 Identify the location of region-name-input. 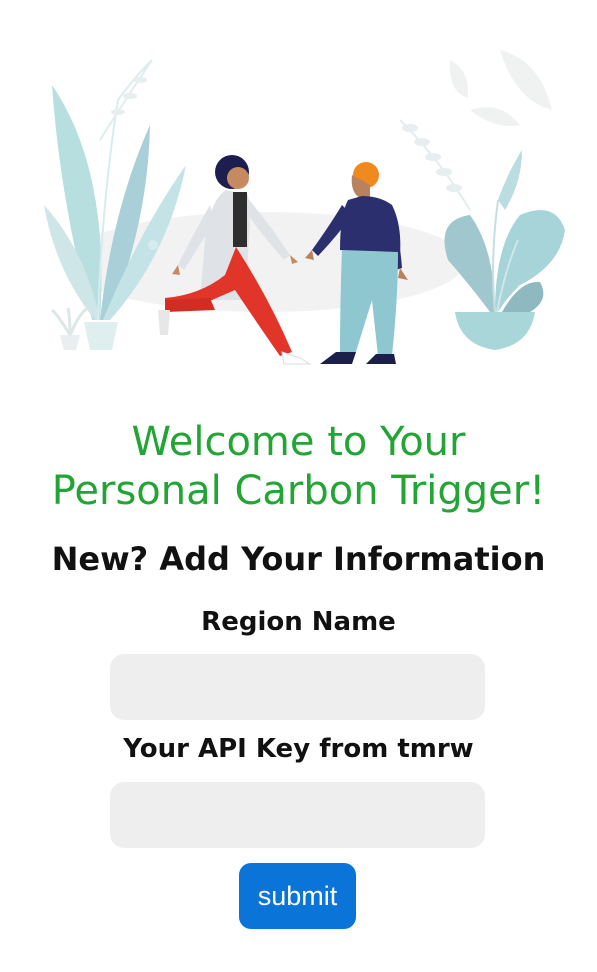
(297, 687).